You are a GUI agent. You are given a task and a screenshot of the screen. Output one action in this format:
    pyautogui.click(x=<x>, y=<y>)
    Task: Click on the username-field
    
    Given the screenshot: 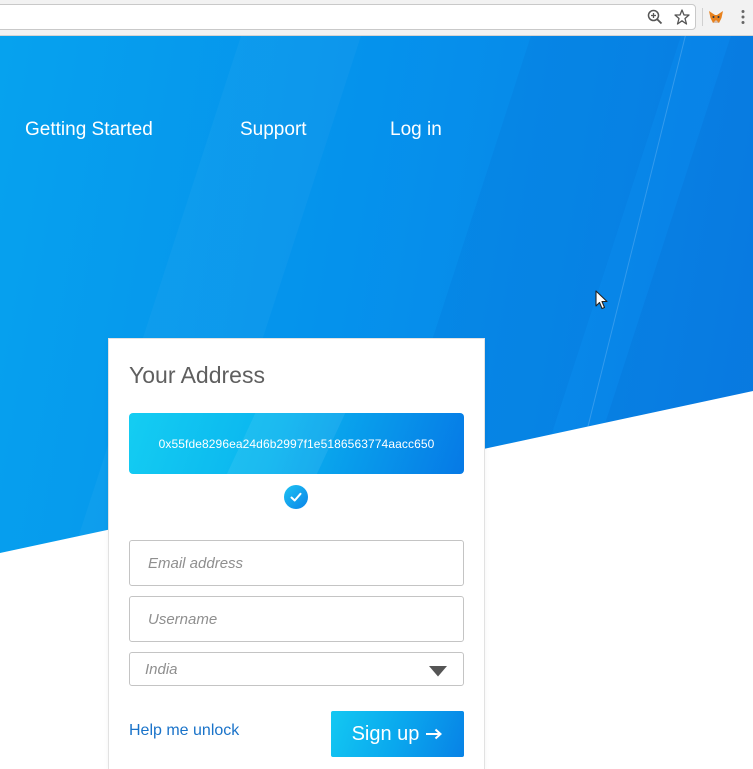 What is the action you would take?
    pyautogui.click(x=296, y=619)
    